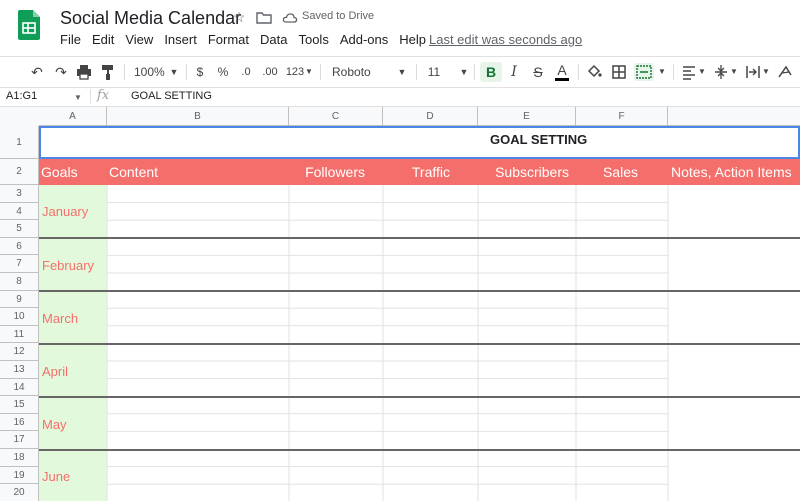 Image resolution: width=800 pixels, height=501 pixels. Describe the element at coordinates (619, 72) in the screenshot. I see `borders-icon` at that location.